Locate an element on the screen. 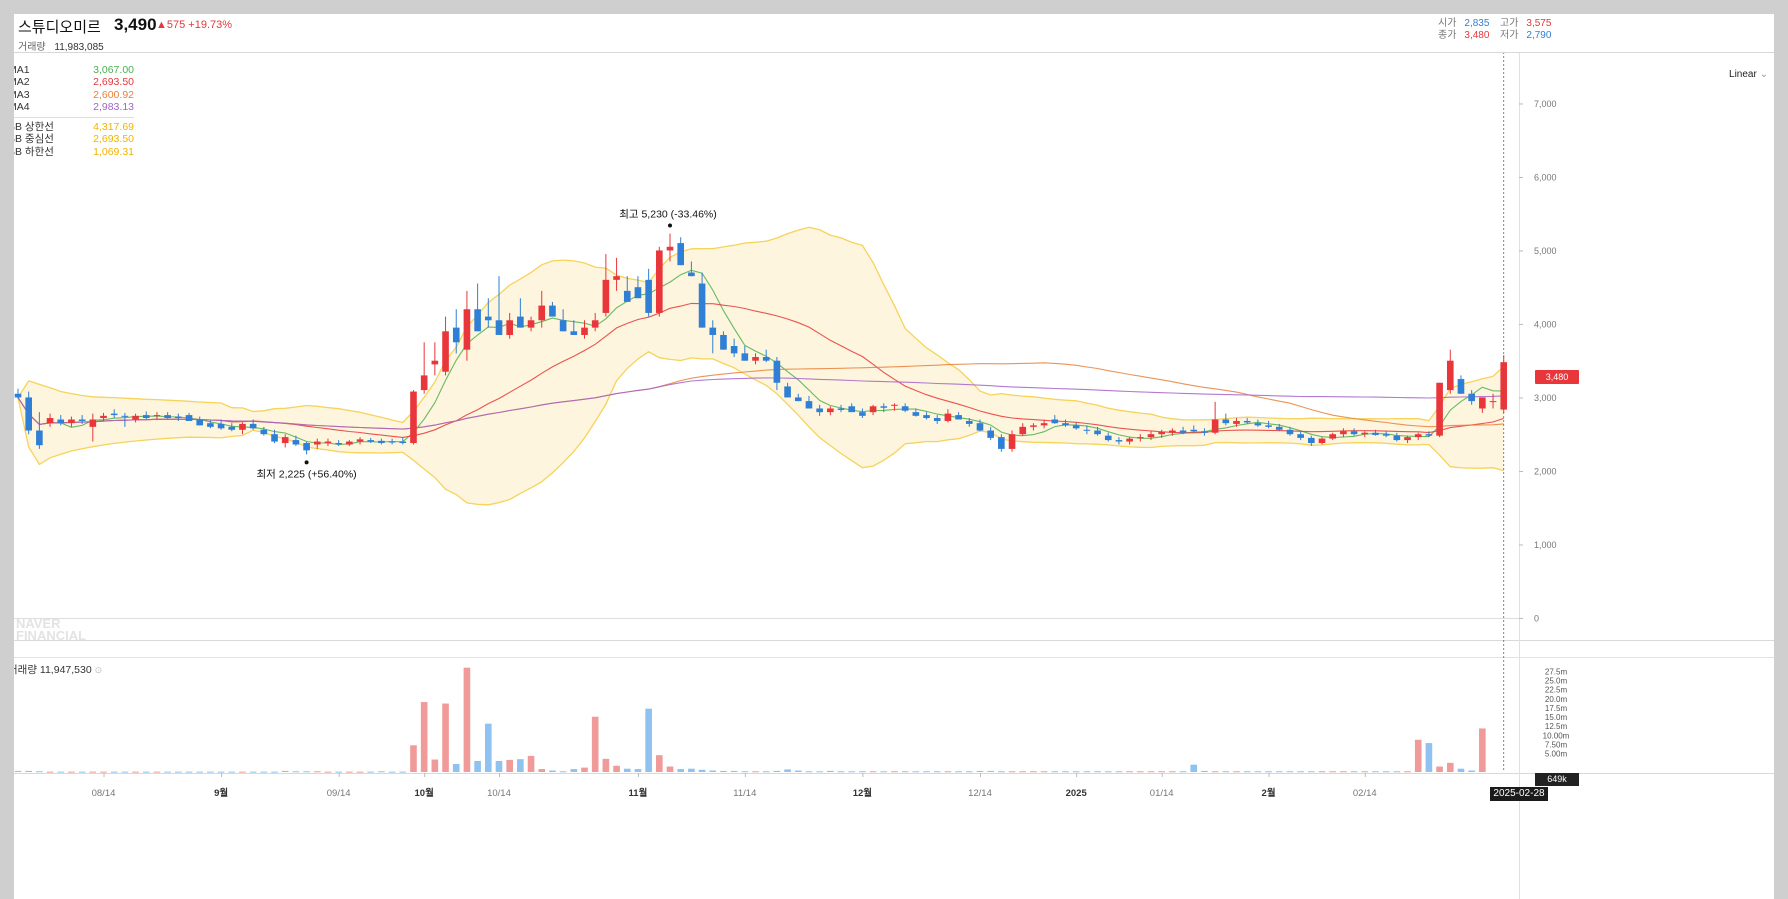  legend-bb-middle: BB 중심선2,693.50 is located at coordinates (74, 139).